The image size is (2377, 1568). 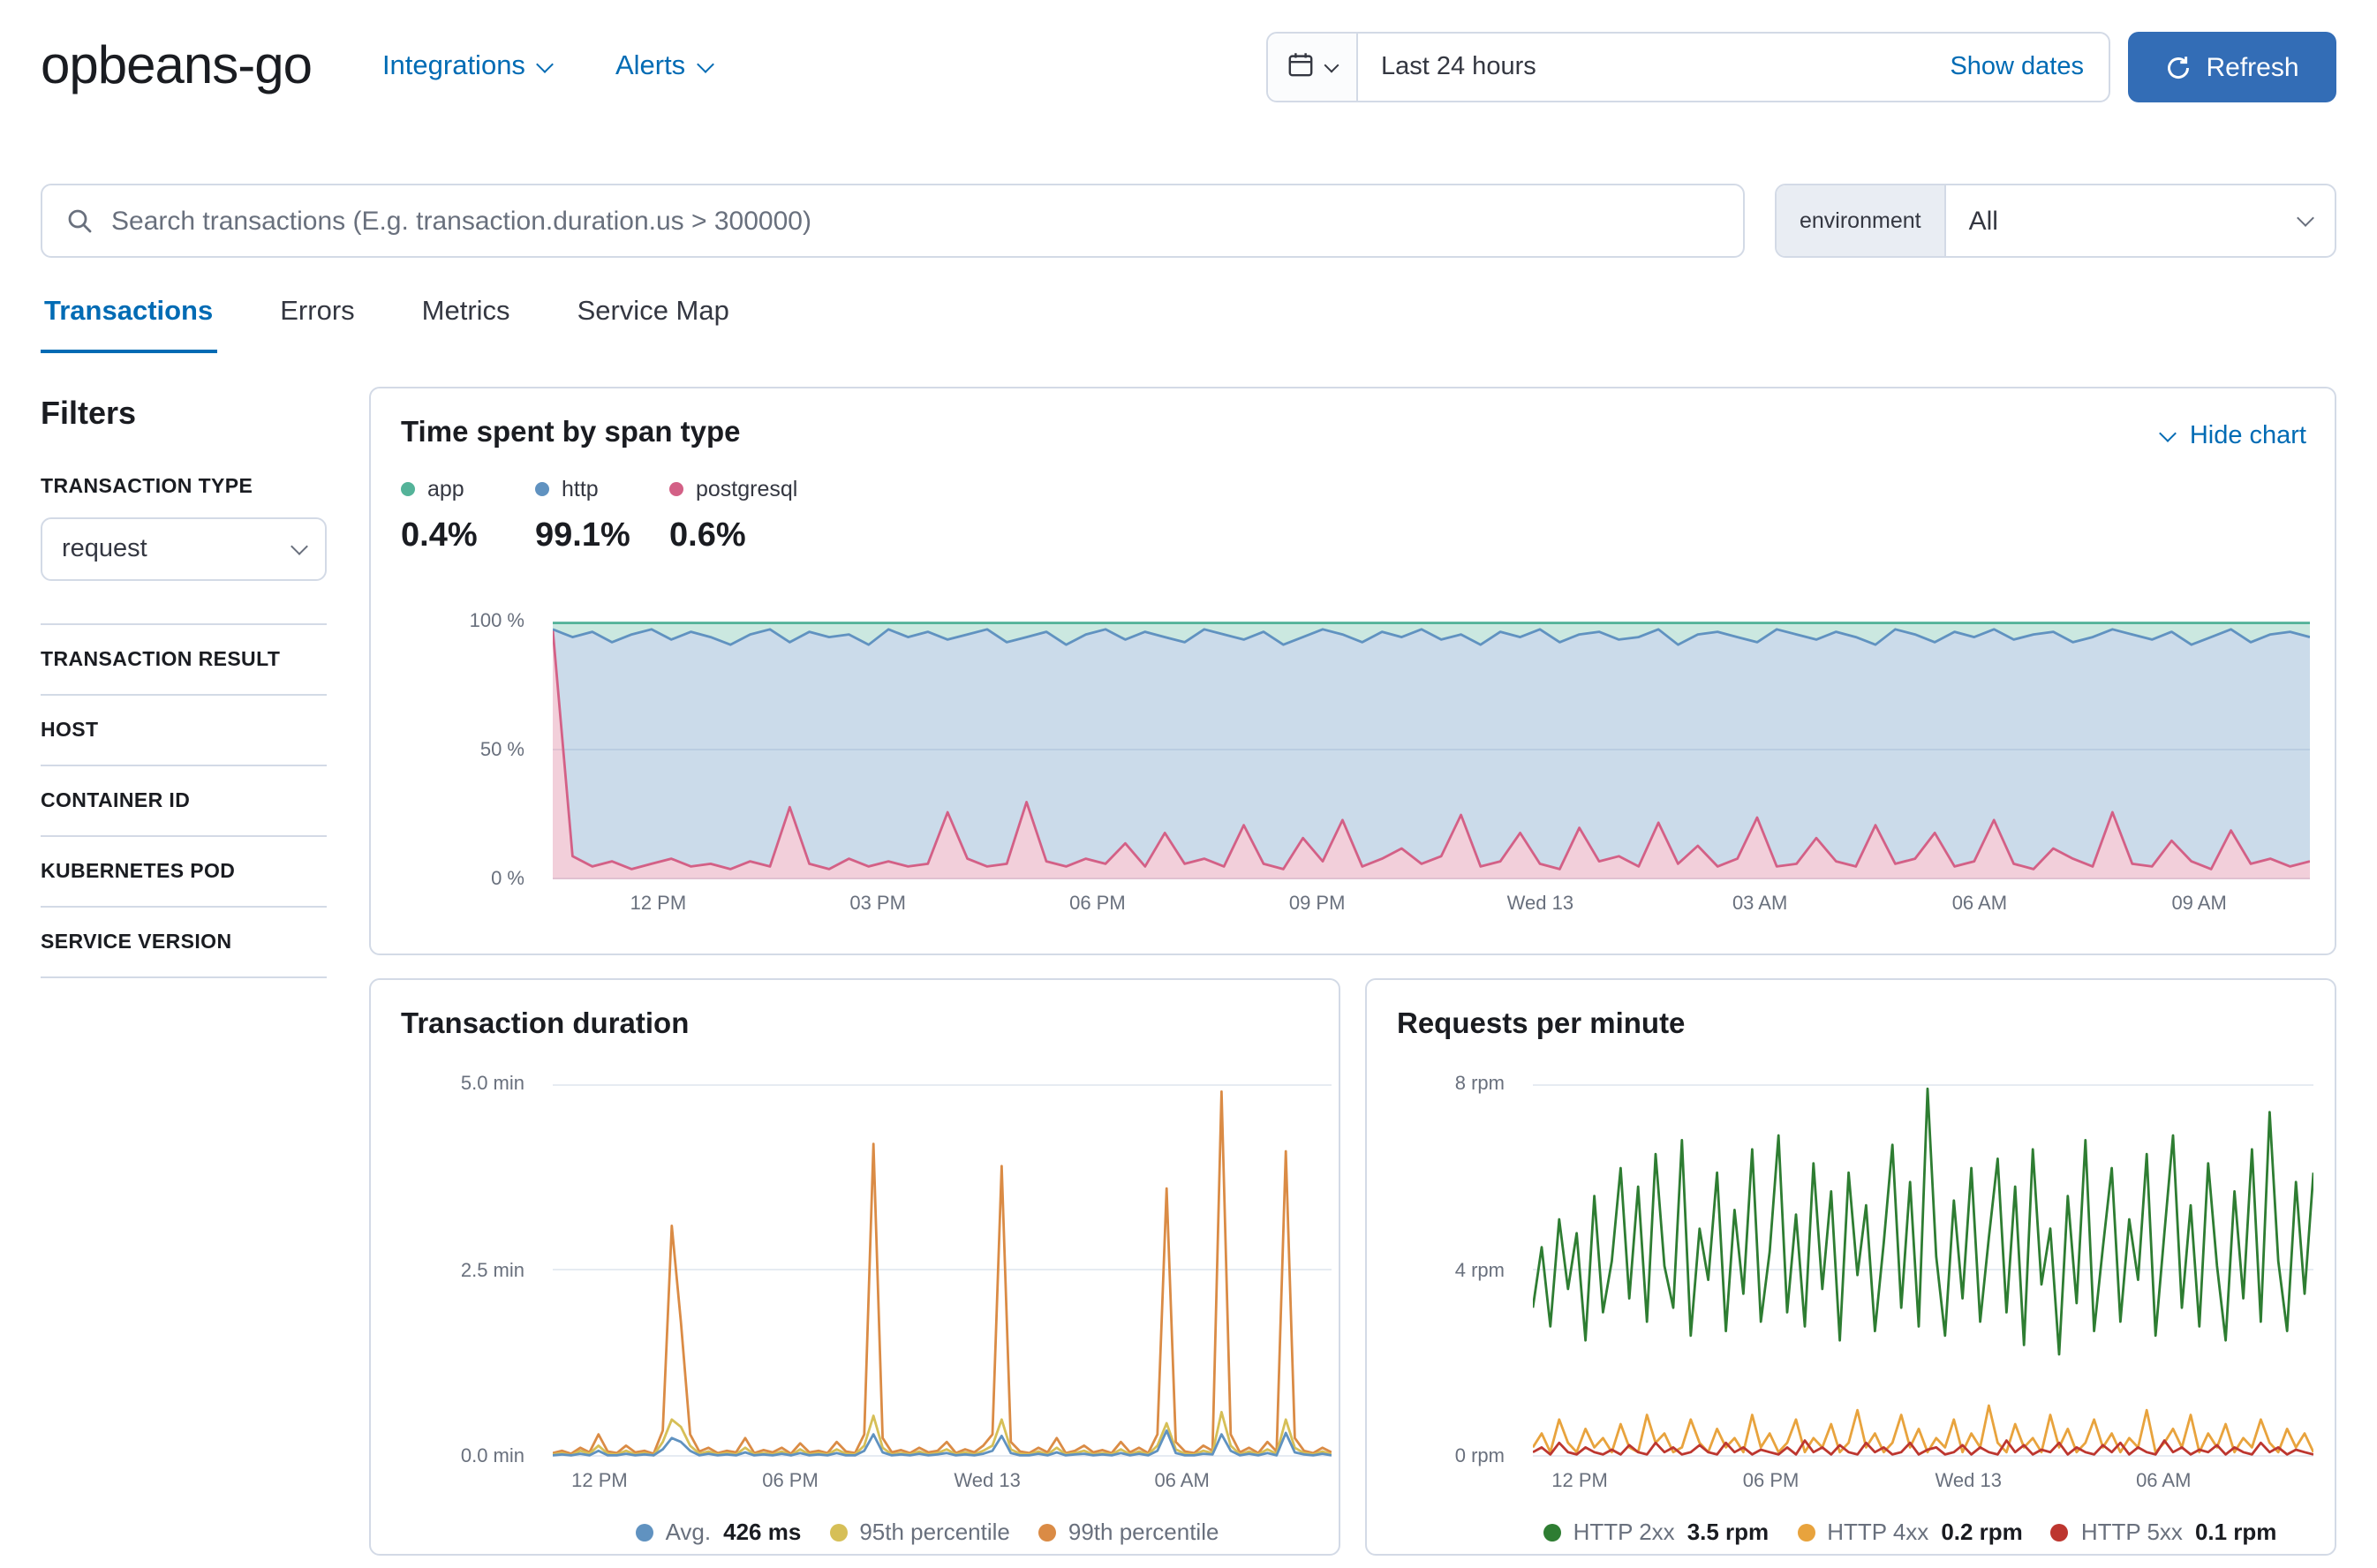 I want to click on environment-value: All, so click(x=1983, y=221).